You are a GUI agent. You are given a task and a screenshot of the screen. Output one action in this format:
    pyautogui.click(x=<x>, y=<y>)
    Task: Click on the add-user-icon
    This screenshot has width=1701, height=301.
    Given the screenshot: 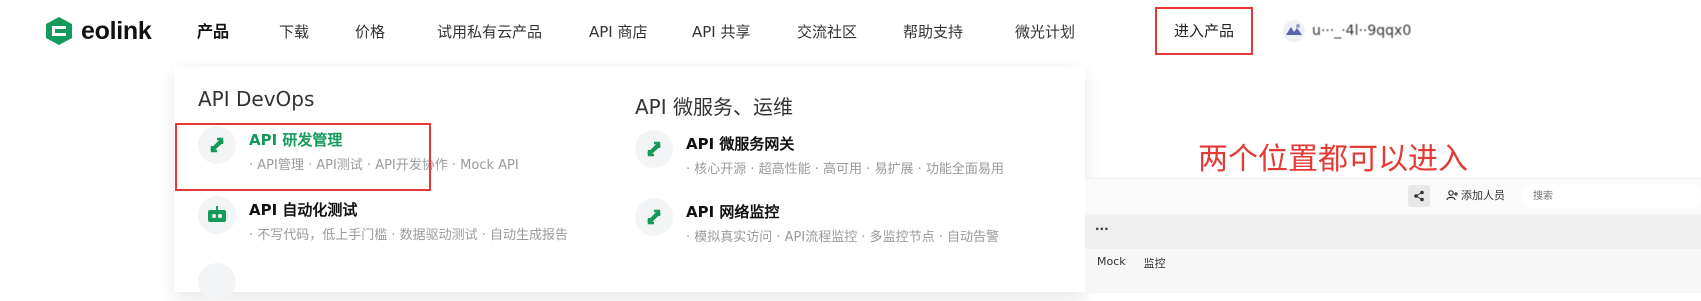 What is the action you would take?
    pyautogui.click(x=1452, y=195)
    